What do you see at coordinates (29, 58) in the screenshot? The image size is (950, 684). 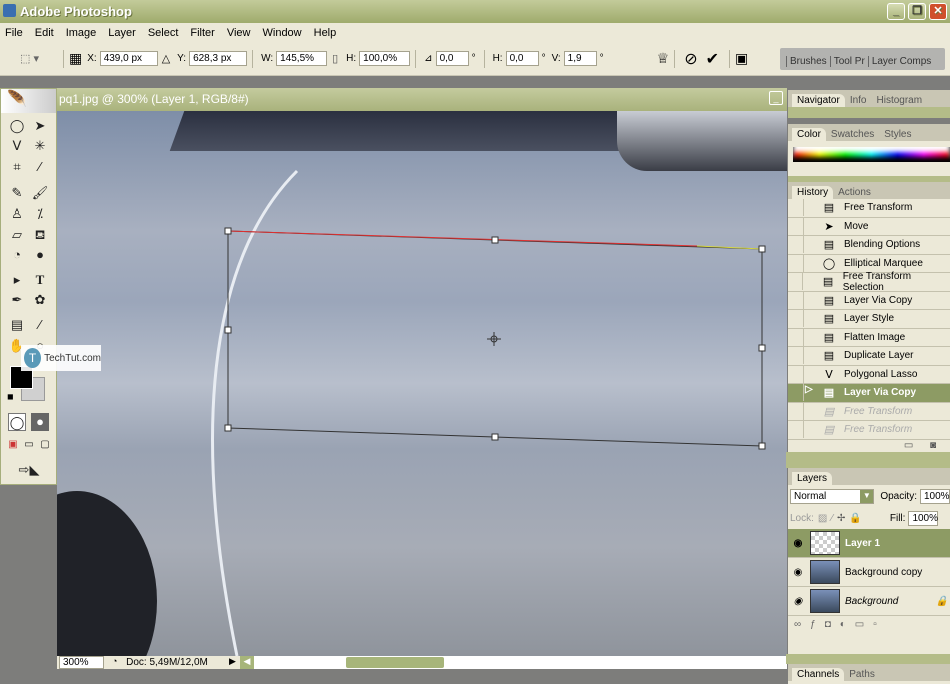 I see `tool-preset-picker-icon: ⬚ ▾` at bounding box center [29, 58].